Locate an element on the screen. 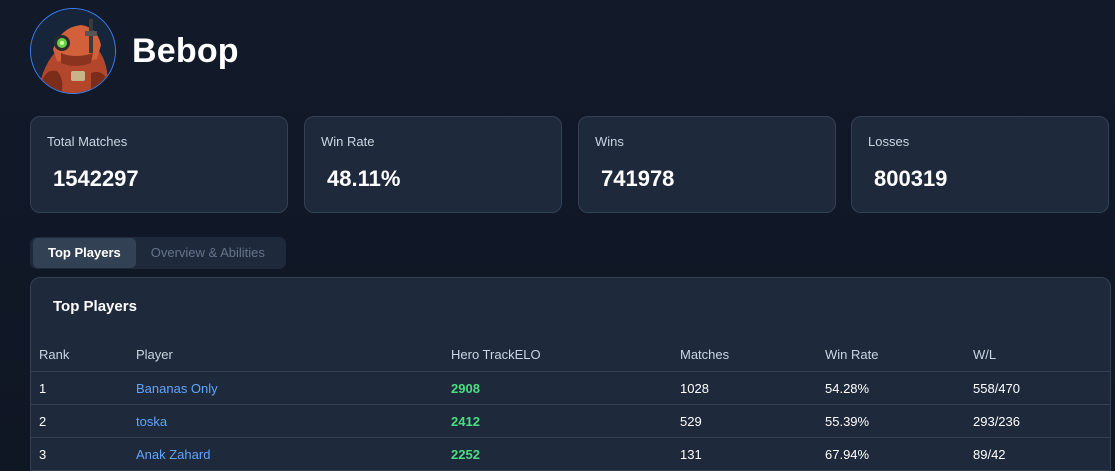 This screenshot has height=471, width=1115. column-header-rank: Rank is located at coordinates (54, 354).